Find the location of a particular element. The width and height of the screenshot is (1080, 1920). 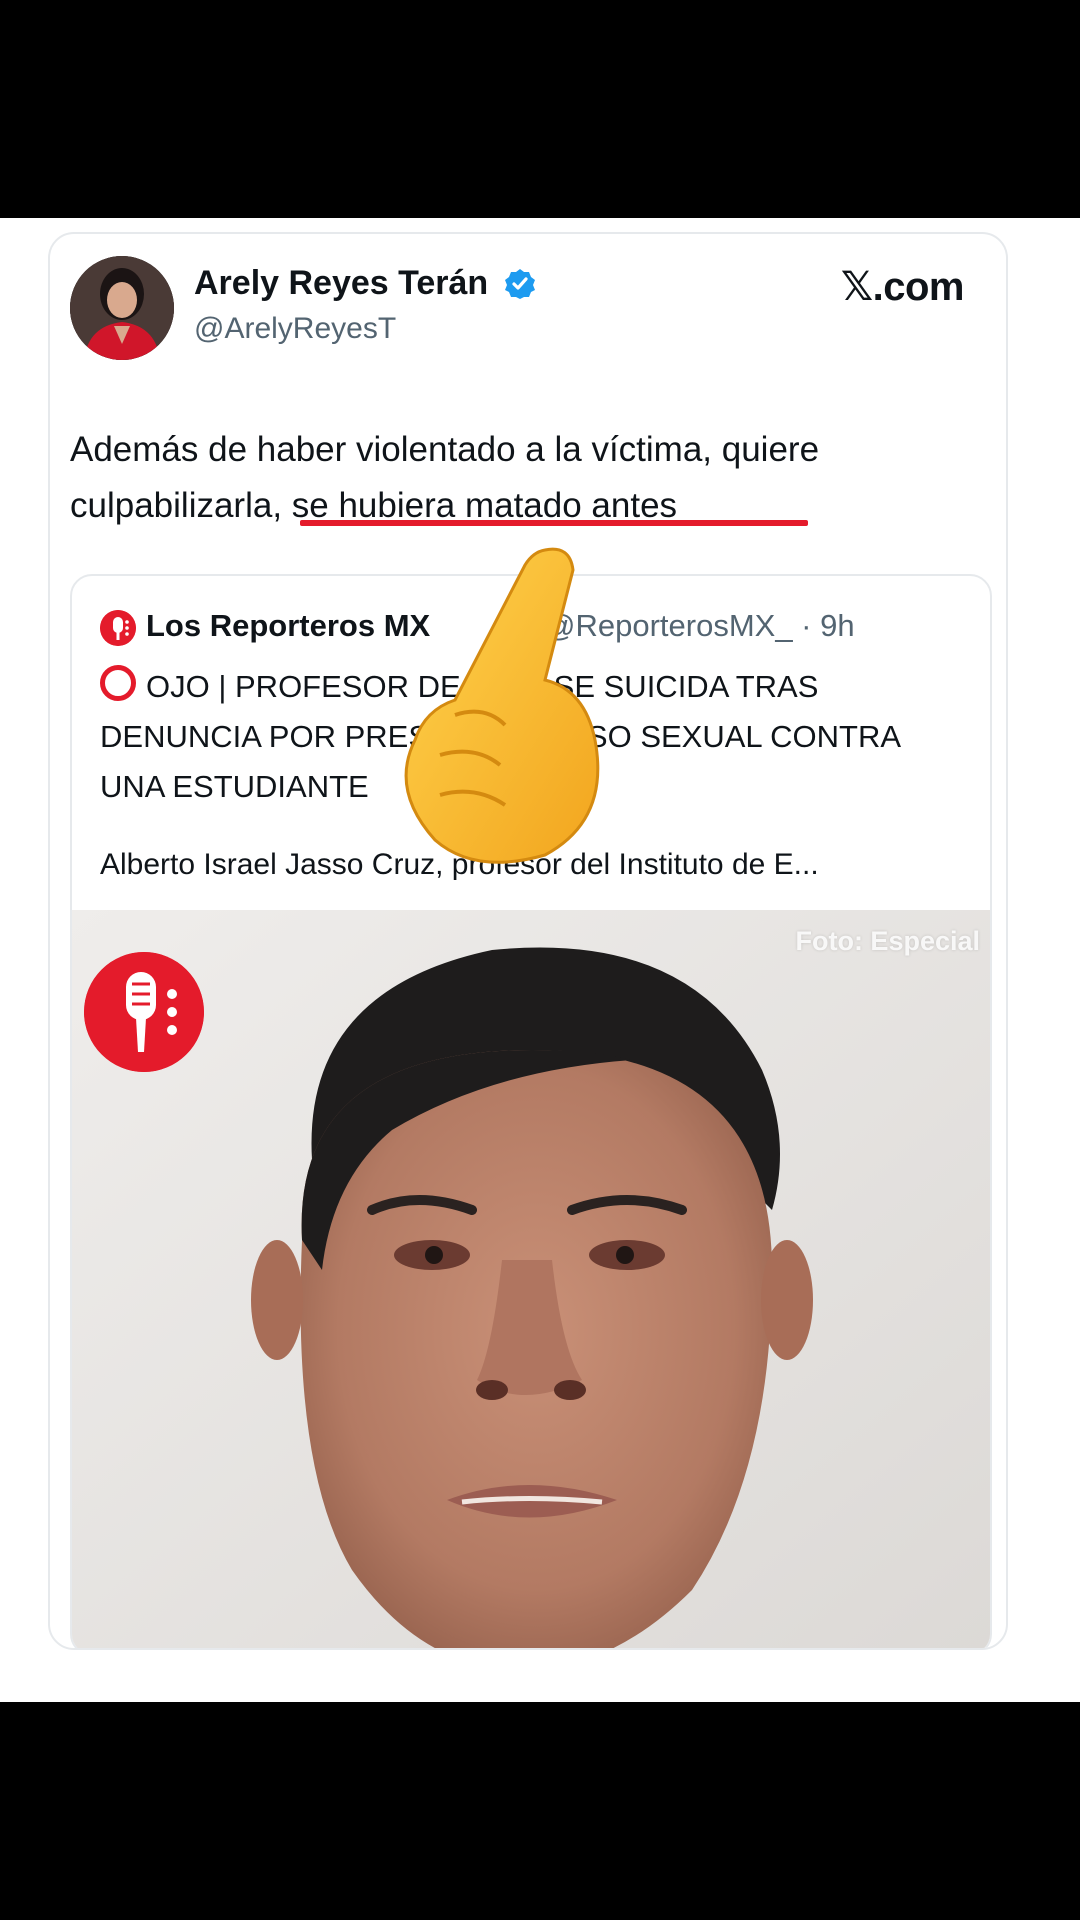

red-circle-icon is located at coordinates (118, 683).